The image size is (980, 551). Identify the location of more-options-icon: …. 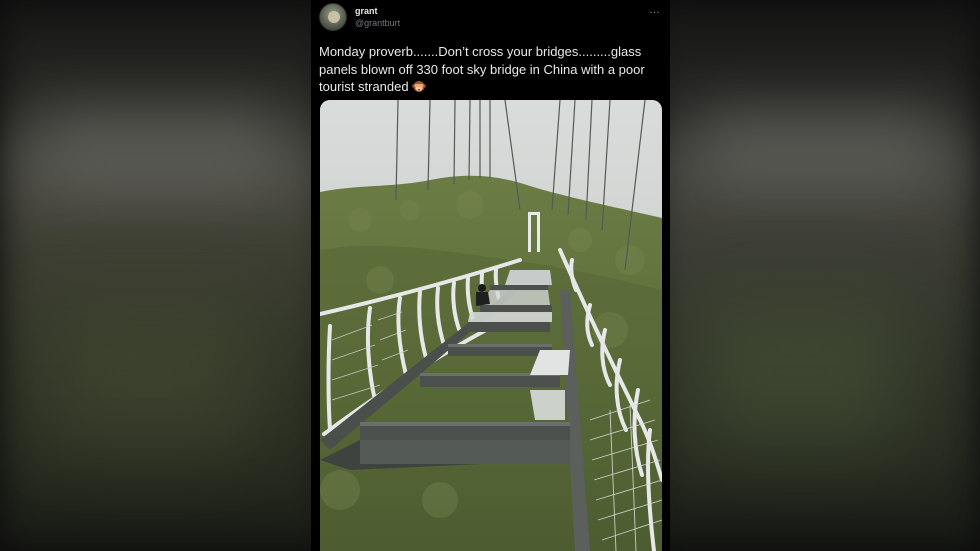
(655, 10).